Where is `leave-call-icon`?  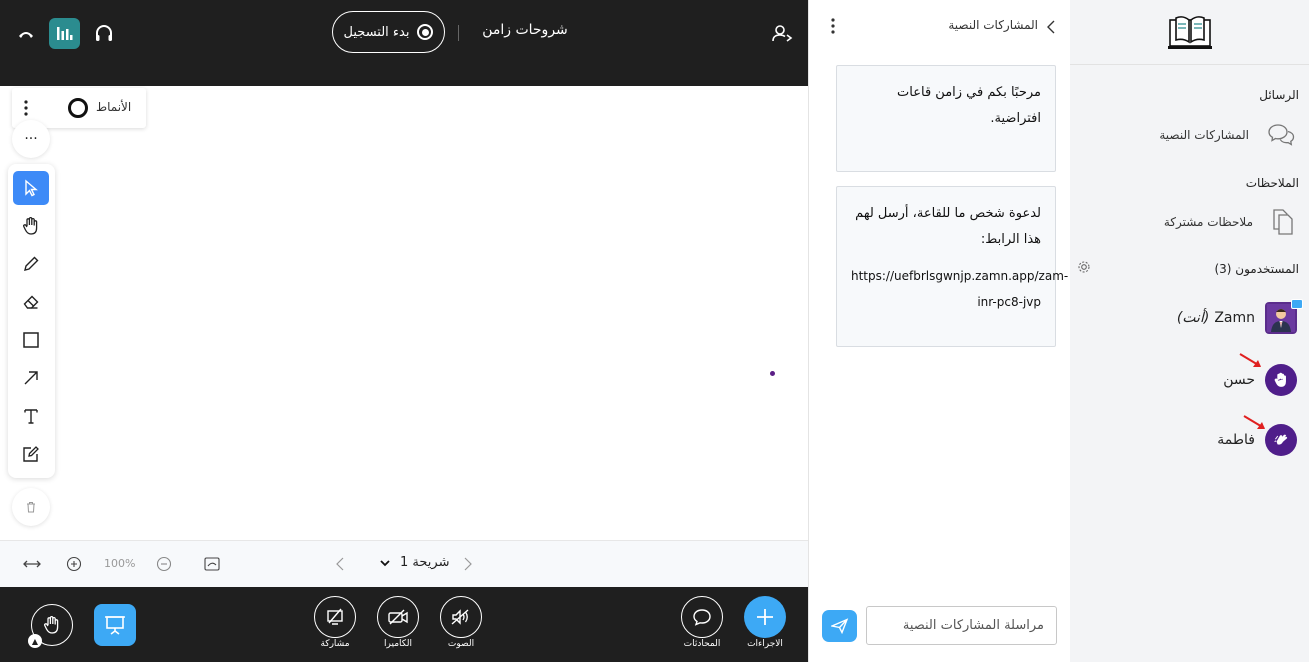 leave-call-icon is located at coordinates (26, 34).